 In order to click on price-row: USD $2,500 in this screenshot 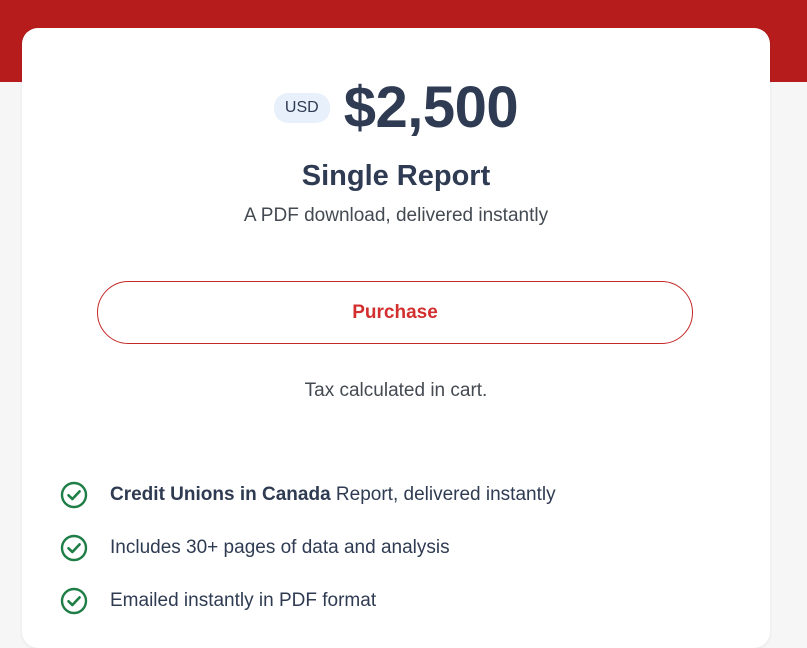, I will do `click(396, 108)`.